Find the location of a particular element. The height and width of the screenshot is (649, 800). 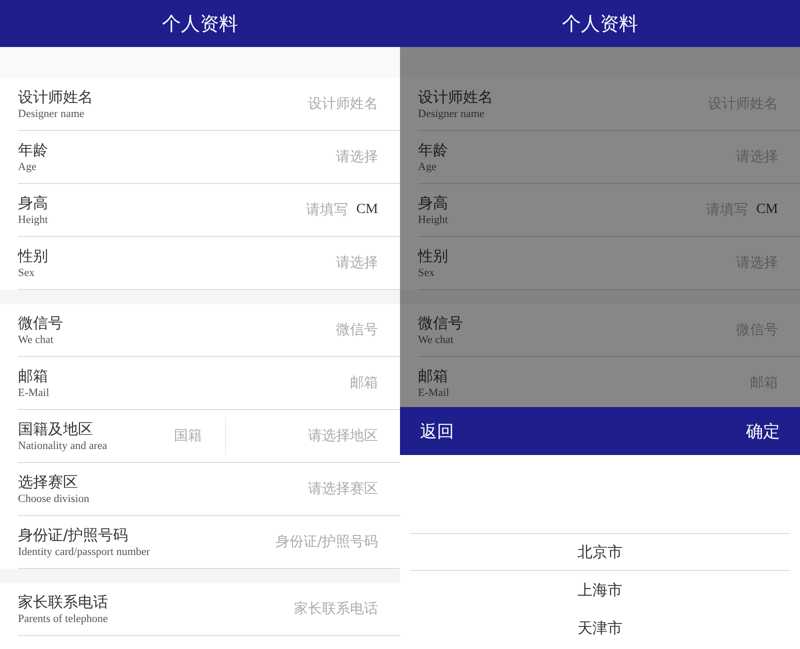

select-field: 请选择地区 is located at coordinates (303, 436).